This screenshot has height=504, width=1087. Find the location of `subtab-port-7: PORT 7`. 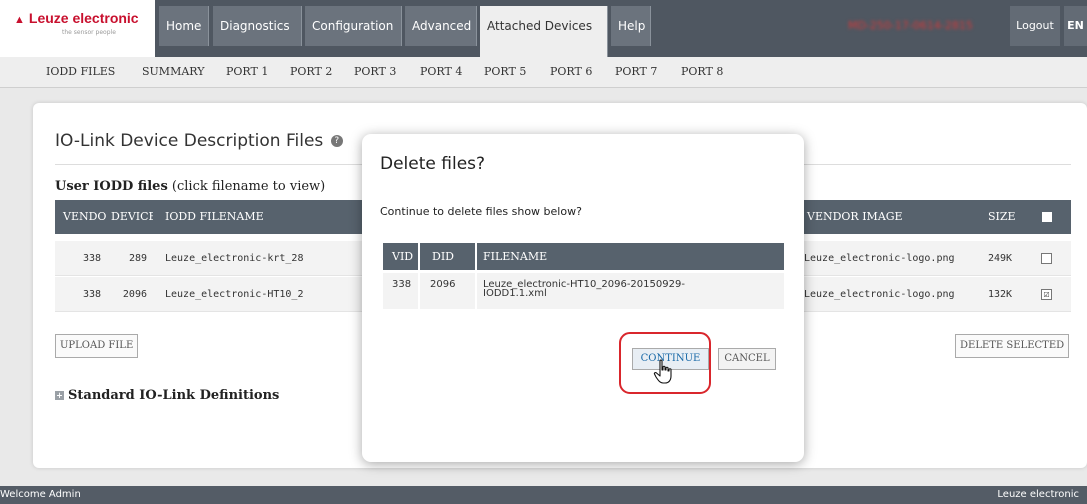

subtab-port-7: PORT 7 is located at coordinates (636, 71).